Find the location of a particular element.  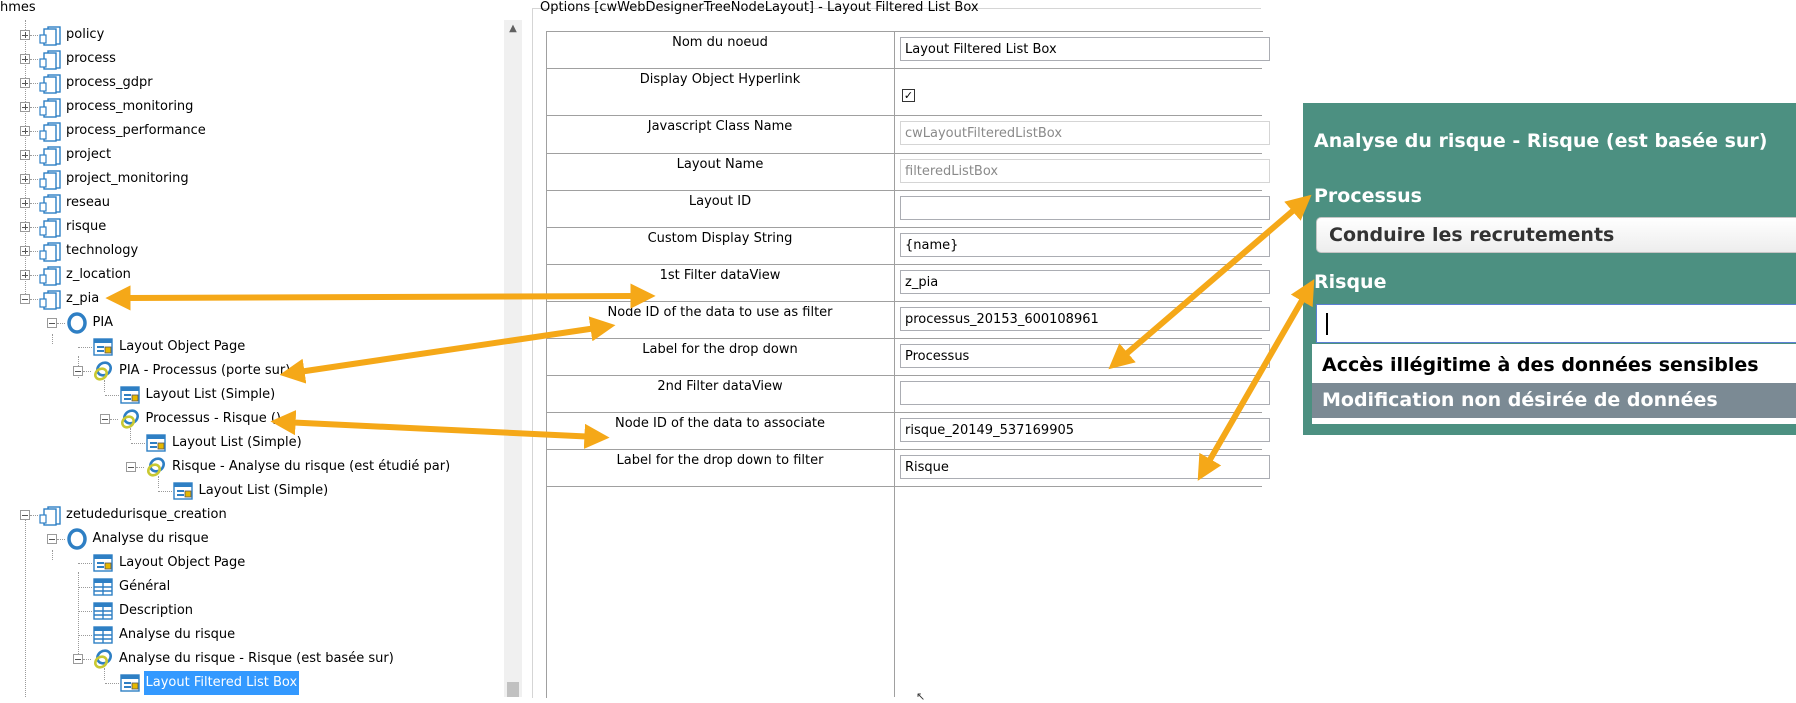

scroll-thumb is located at coordinates (513, 689).